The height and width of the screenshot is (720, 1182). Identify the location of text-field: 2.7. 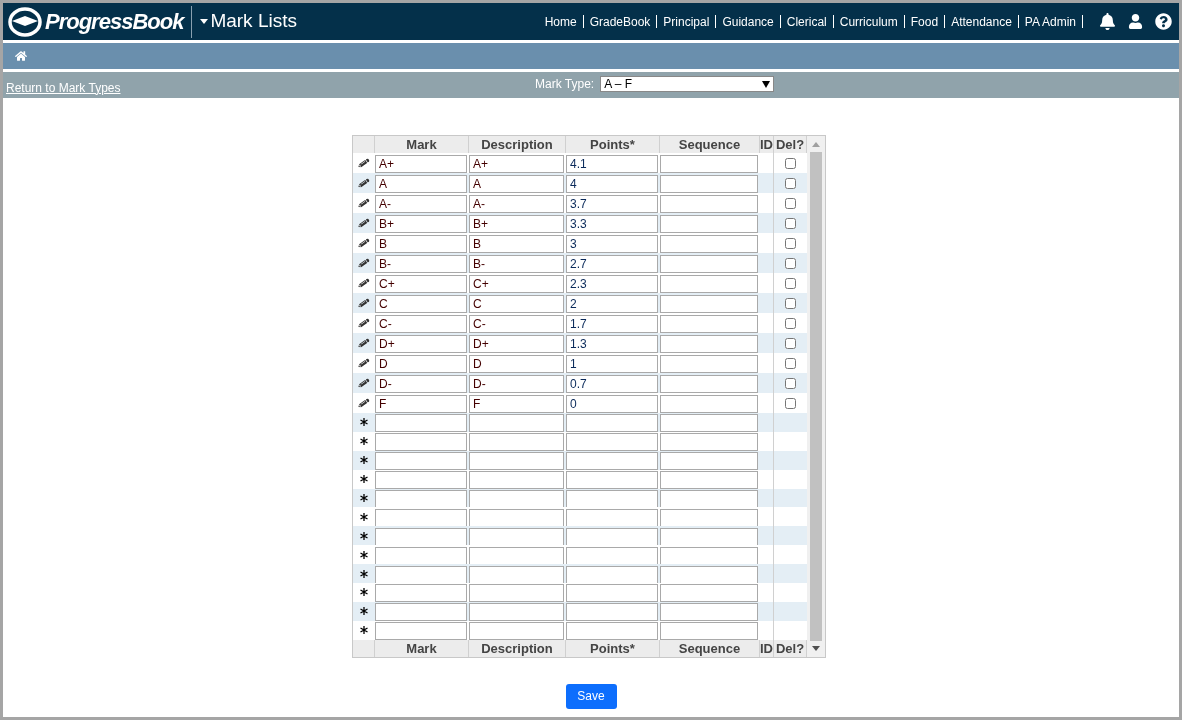
(612, 264).